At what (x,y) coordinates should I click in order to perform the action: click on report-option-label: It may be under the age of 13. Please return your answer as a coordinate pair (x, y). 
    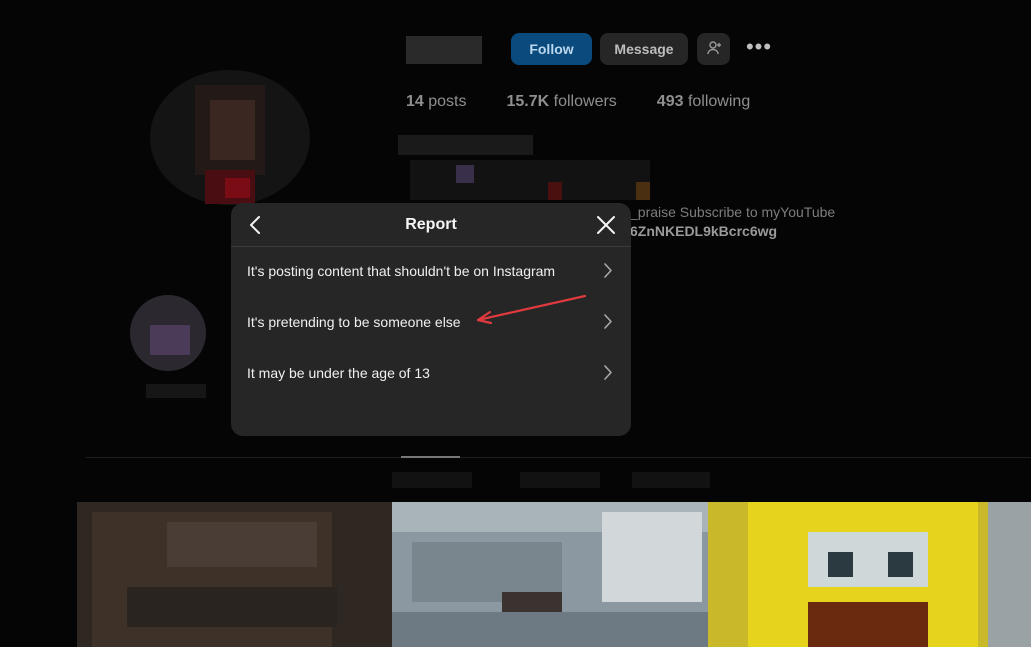
    Looking at the image, I should click on (338, 373).